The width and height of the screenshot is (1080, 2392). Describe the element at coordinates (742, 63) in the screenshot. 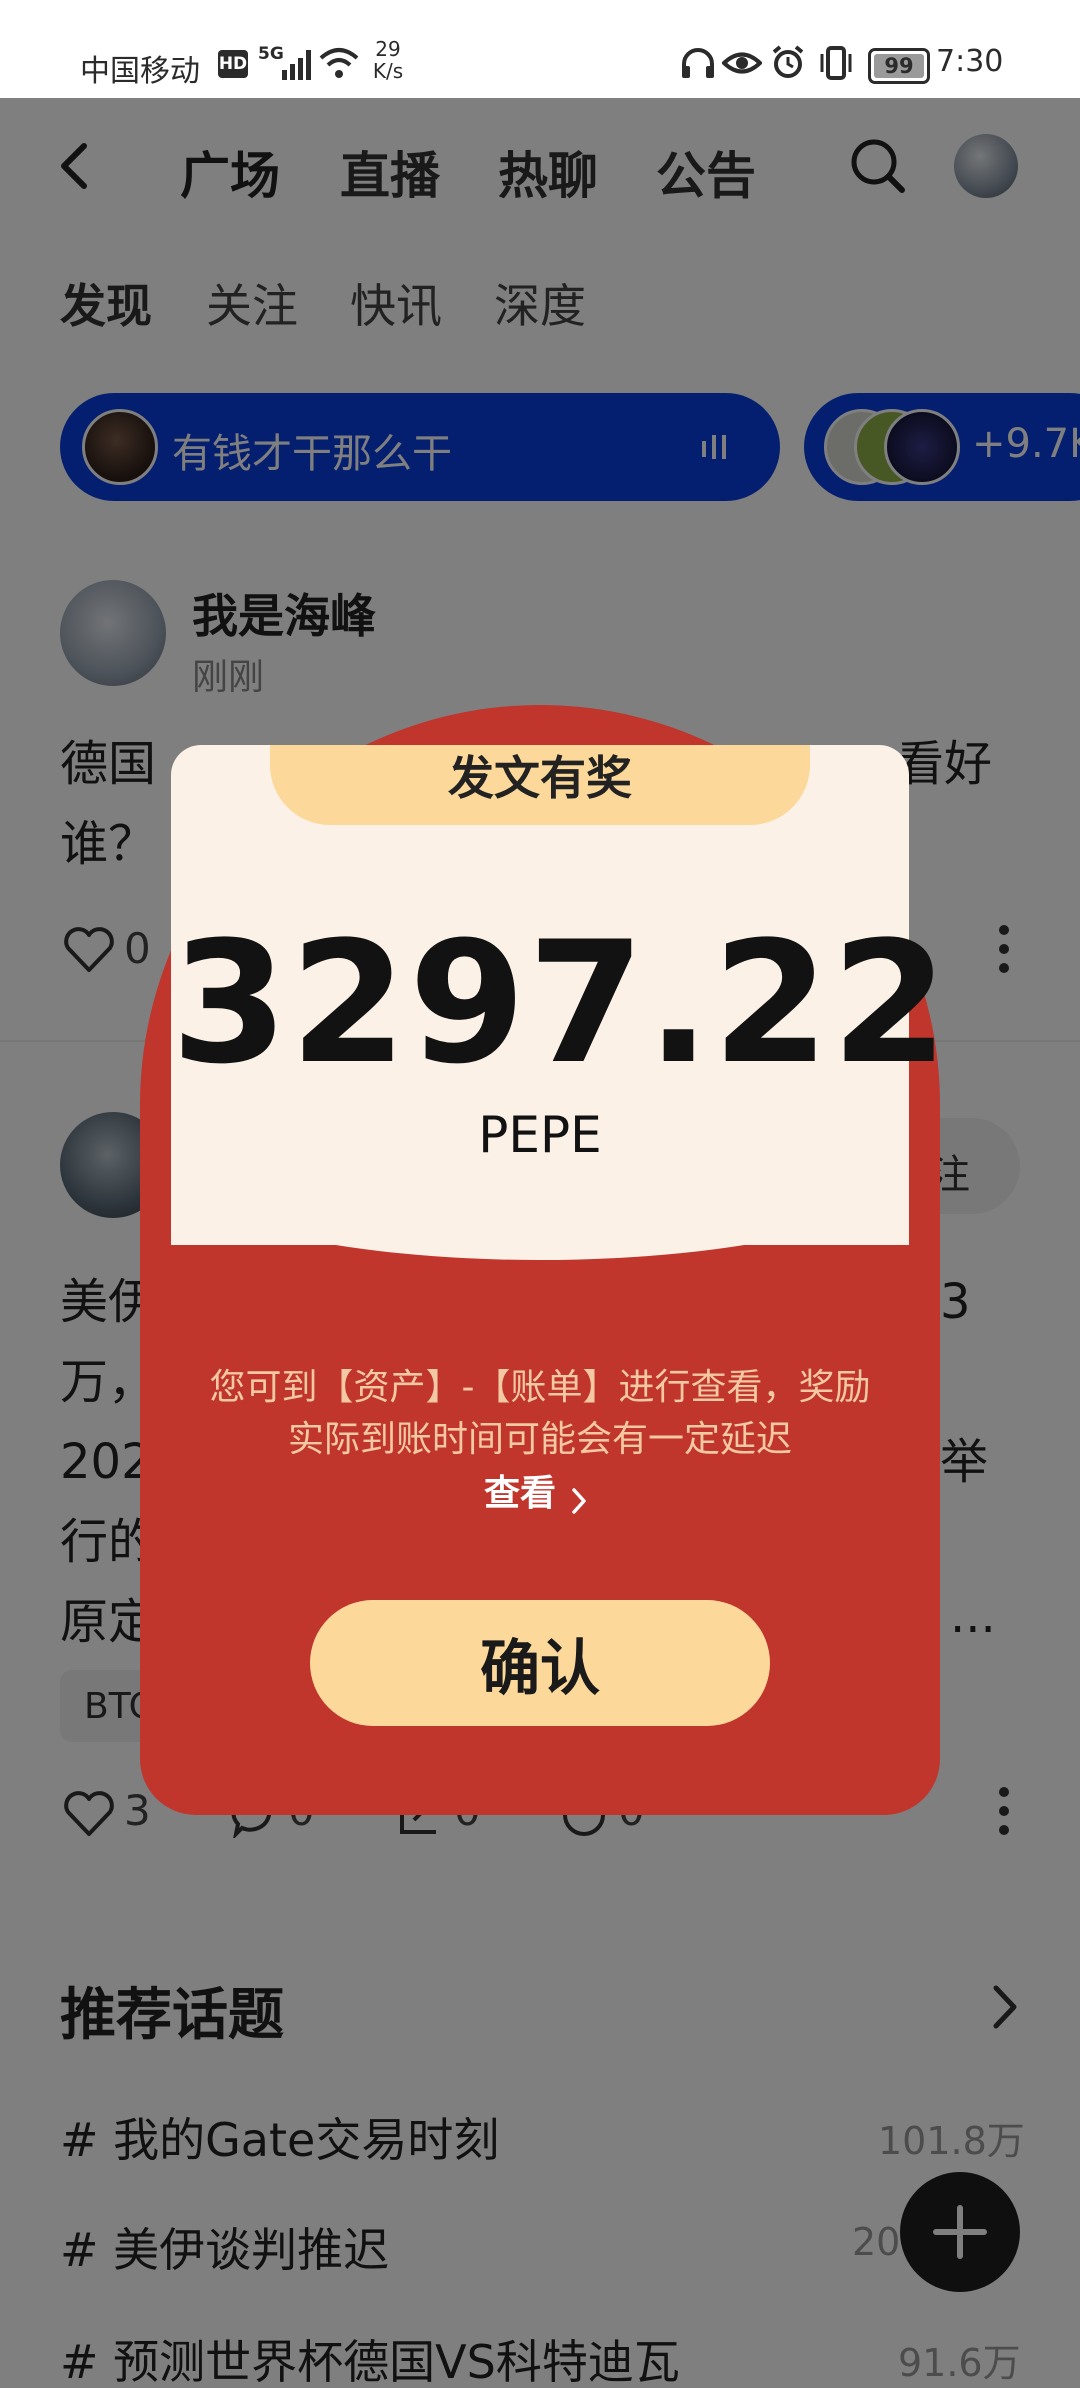

I see `eye-icon` at that location.